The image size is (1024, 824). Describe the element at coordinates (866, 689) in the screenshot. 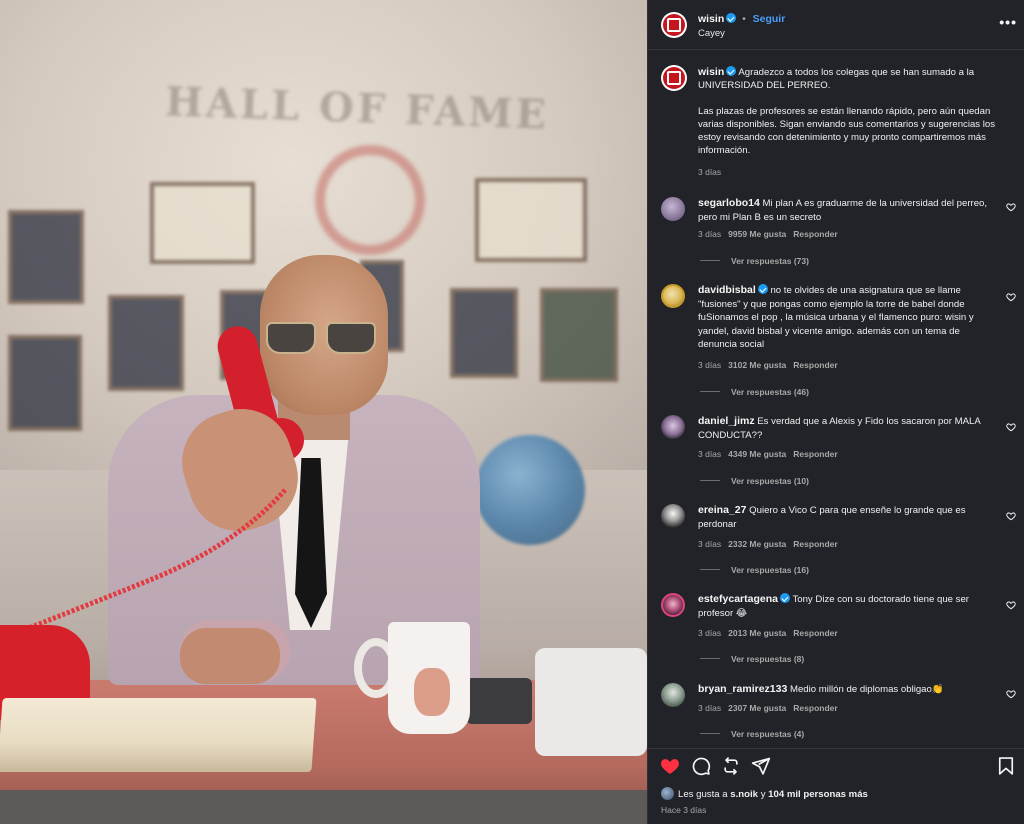

I see `comment-body: Medio millón de diplomas obligao👏` at that location.